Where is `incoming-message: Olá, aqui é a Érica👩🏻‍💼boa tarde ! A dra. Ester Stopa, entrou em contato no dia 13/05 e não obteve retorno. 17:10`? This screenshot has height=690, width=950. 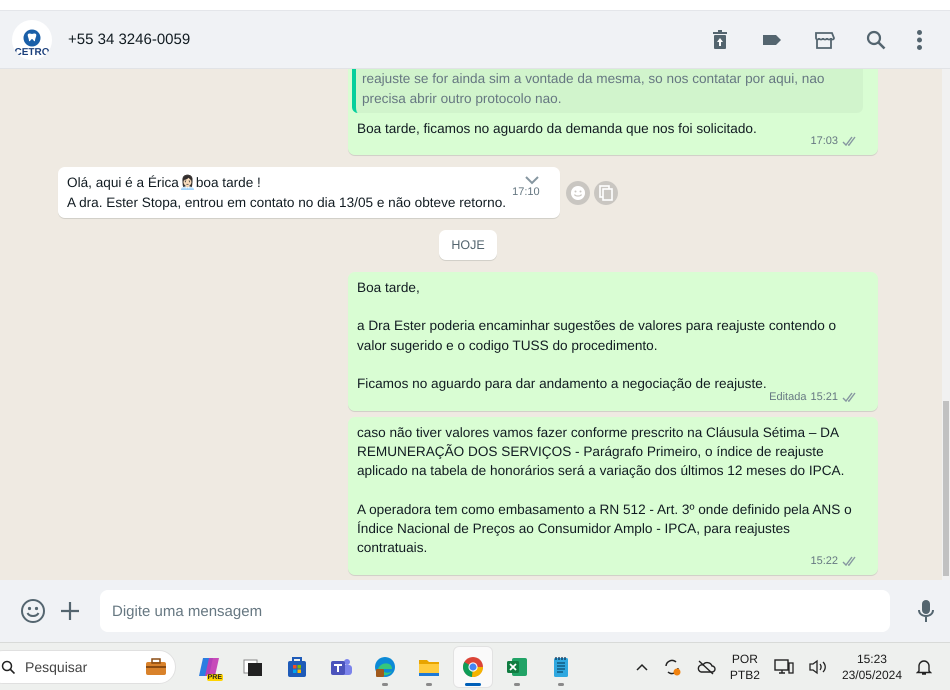 incoming-message: Olá, aqui é a Érica👩🏻‍💼boa tarde ! A dra. Ester Stopa, entrou em contato no dia 13/05 e não obteve retorno. 17:10 is located at coordinates (309, 192).